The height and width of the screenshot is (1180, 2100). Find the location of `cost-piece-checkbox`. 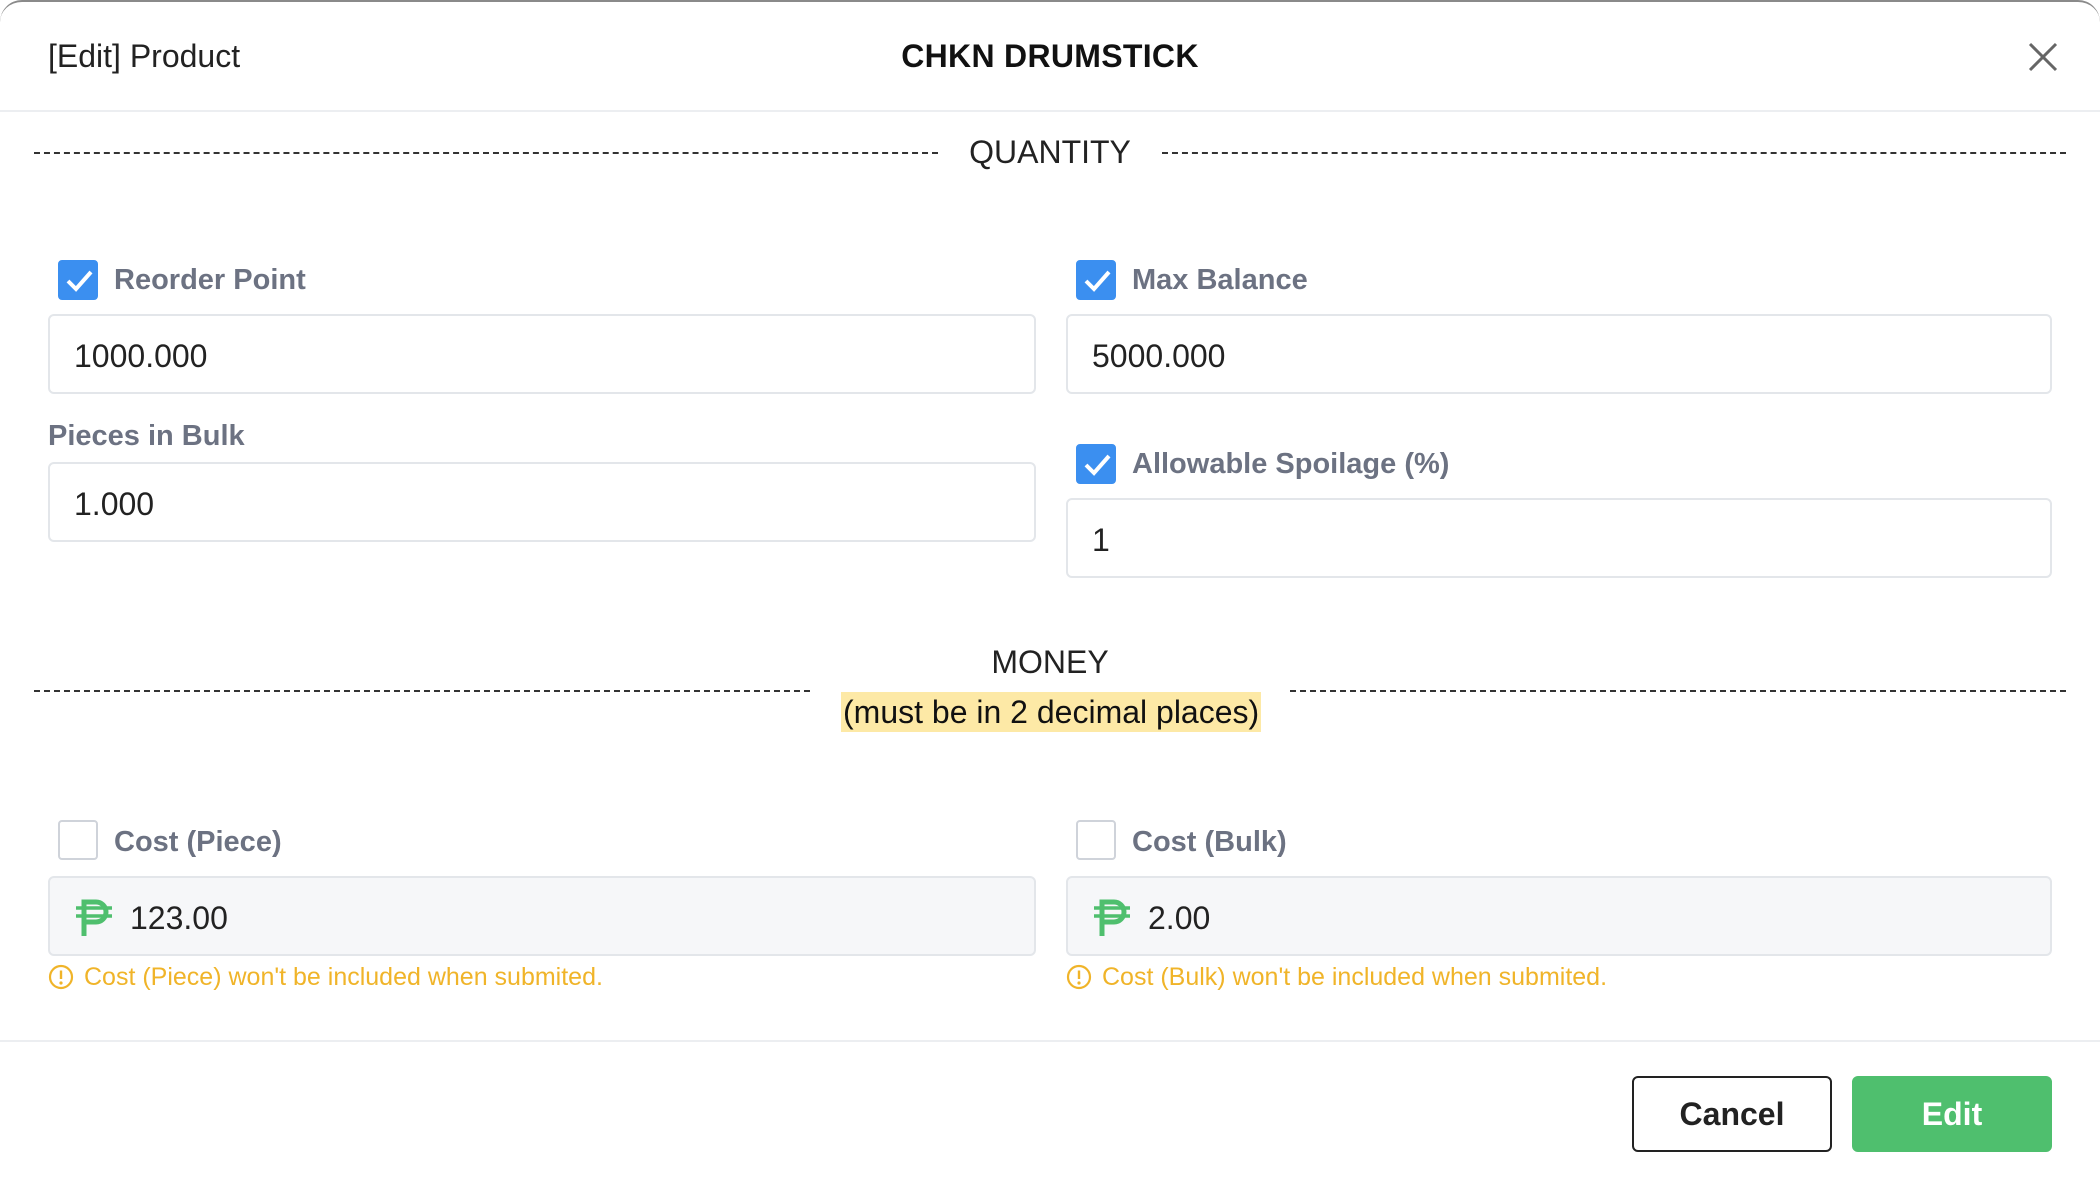

cost-piece-checkbox is located at coordinates (78, 840).